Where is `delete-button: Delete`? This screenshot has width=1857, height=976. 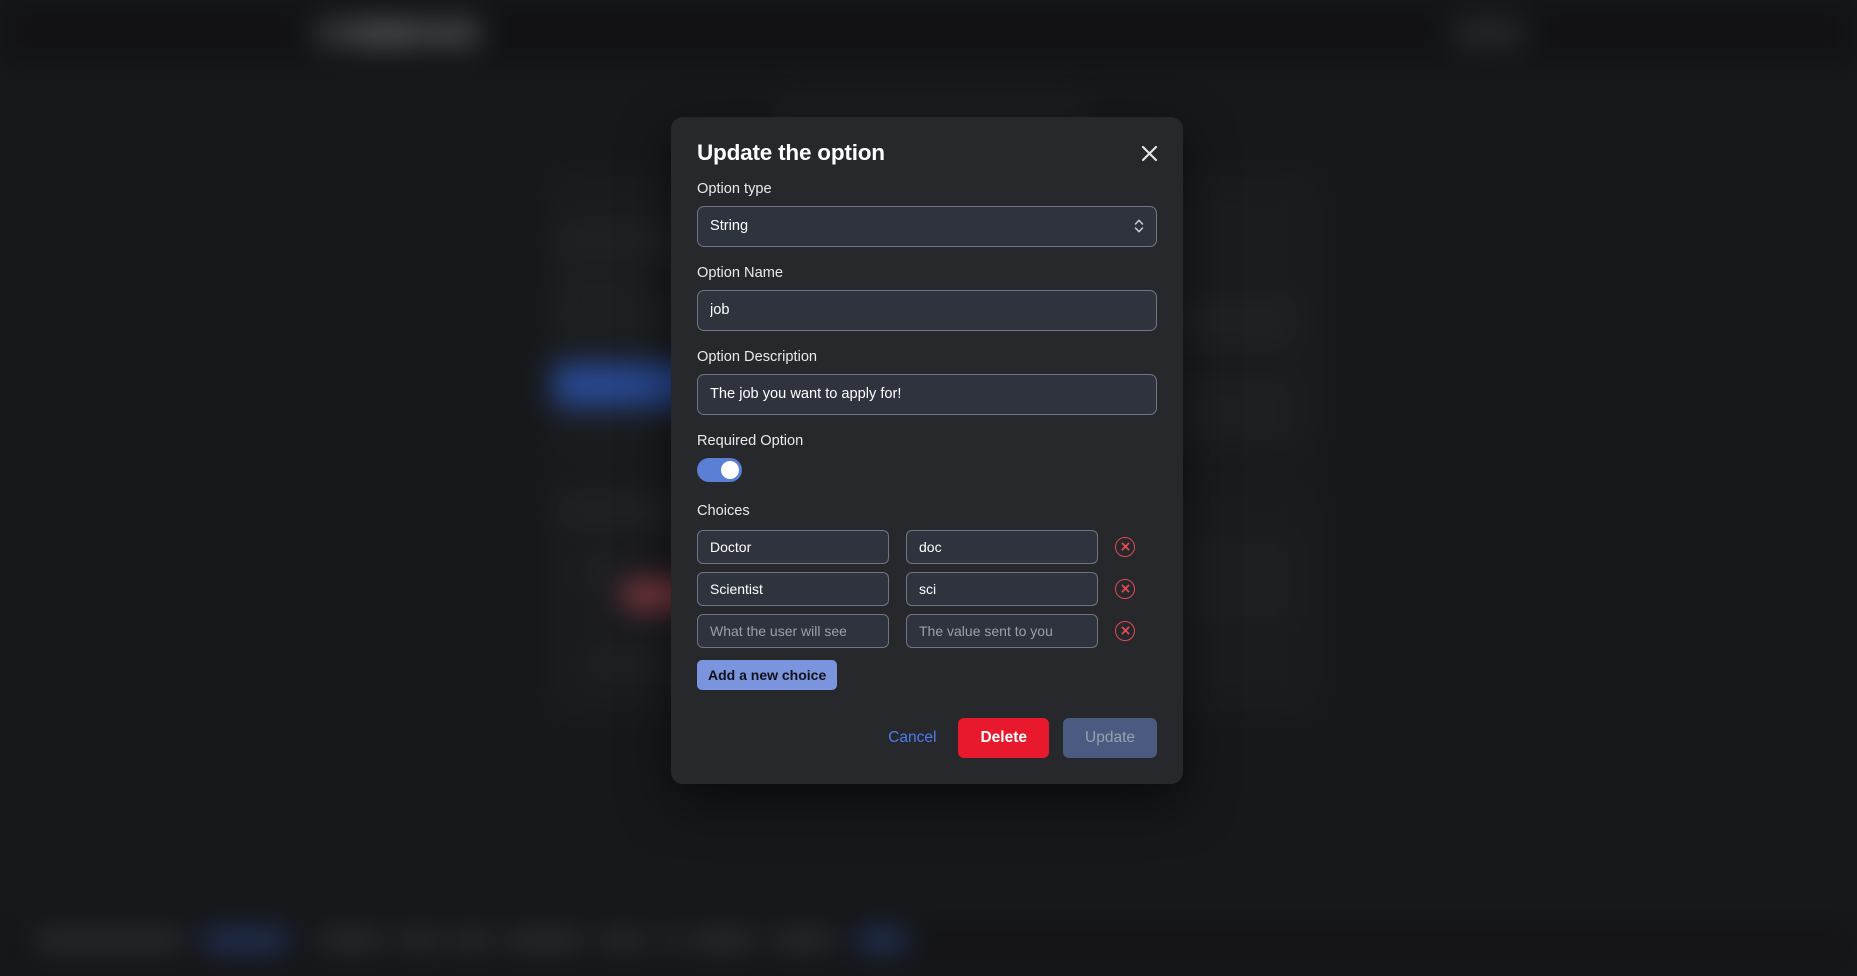
delete-button: Delete is located at coordinates (1004, 738).